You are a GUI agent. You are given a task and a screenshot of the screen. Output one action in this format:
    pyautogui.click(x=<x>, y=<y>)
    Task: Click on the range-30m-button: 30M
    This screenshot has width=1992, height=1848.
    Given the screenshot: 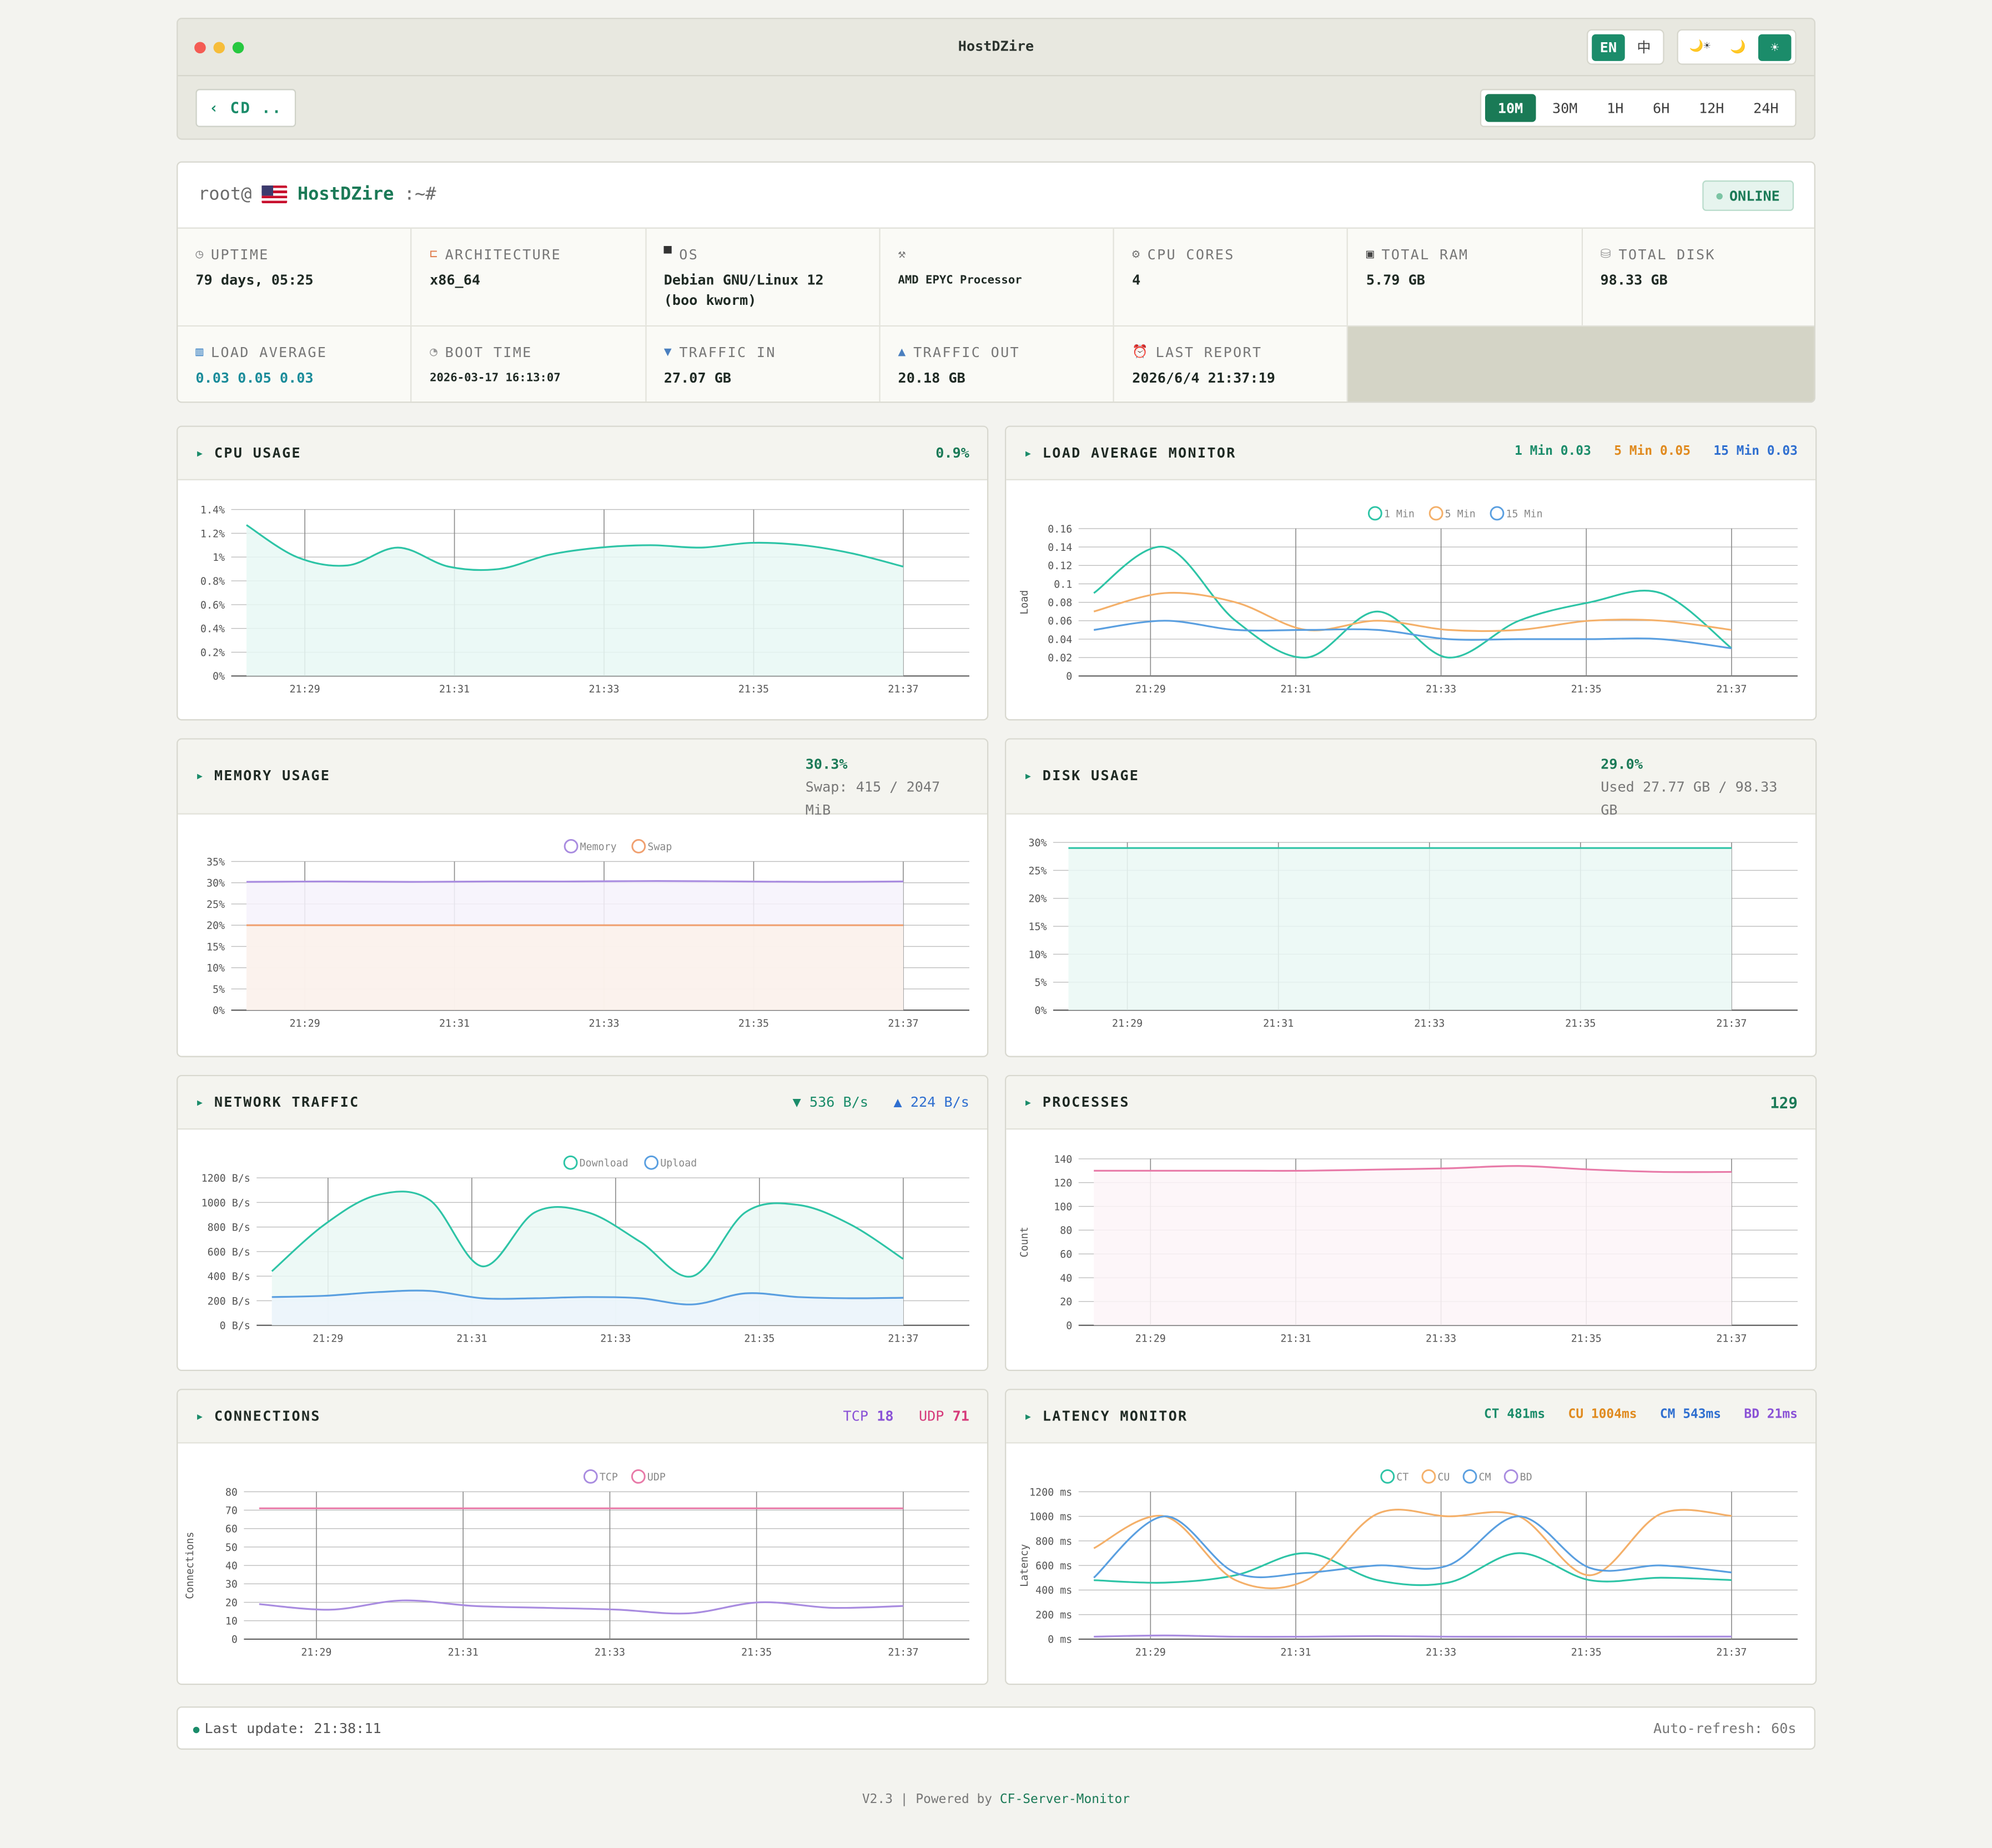 What is the action you would take?
    pyautogui.click(x=1565, y=108)
    